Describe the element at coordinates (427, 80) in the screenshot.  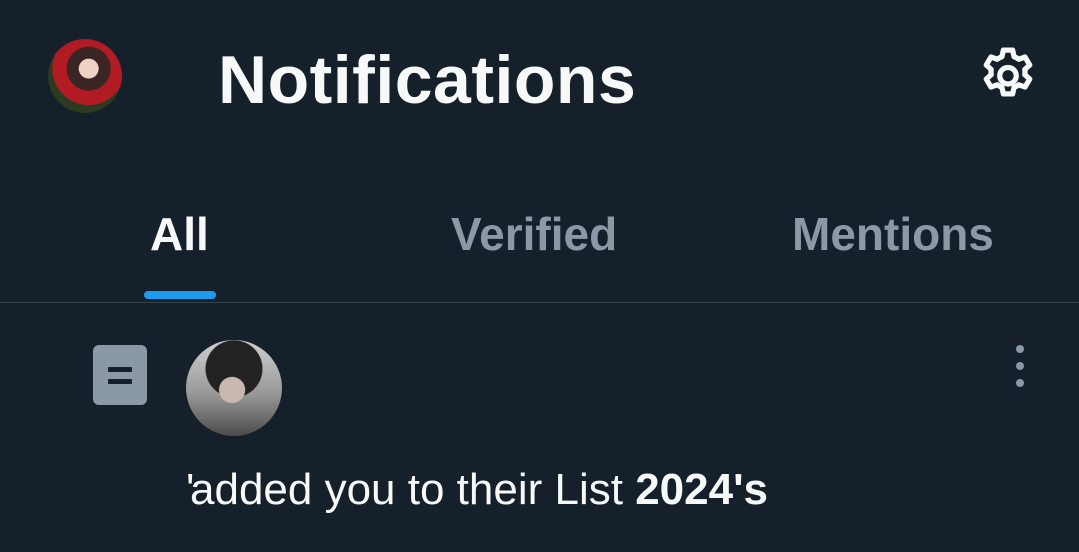
I see `page-title: Notifications` at that location.